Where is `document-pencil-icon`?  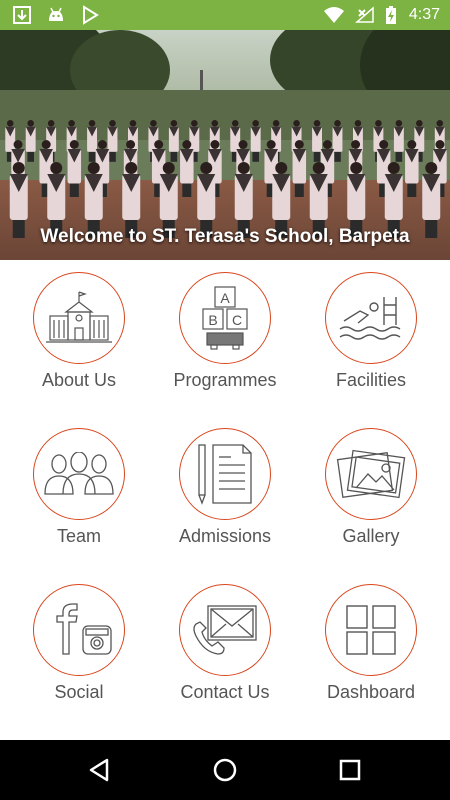 document-pencil-icon is located at coordinates (225, 474).